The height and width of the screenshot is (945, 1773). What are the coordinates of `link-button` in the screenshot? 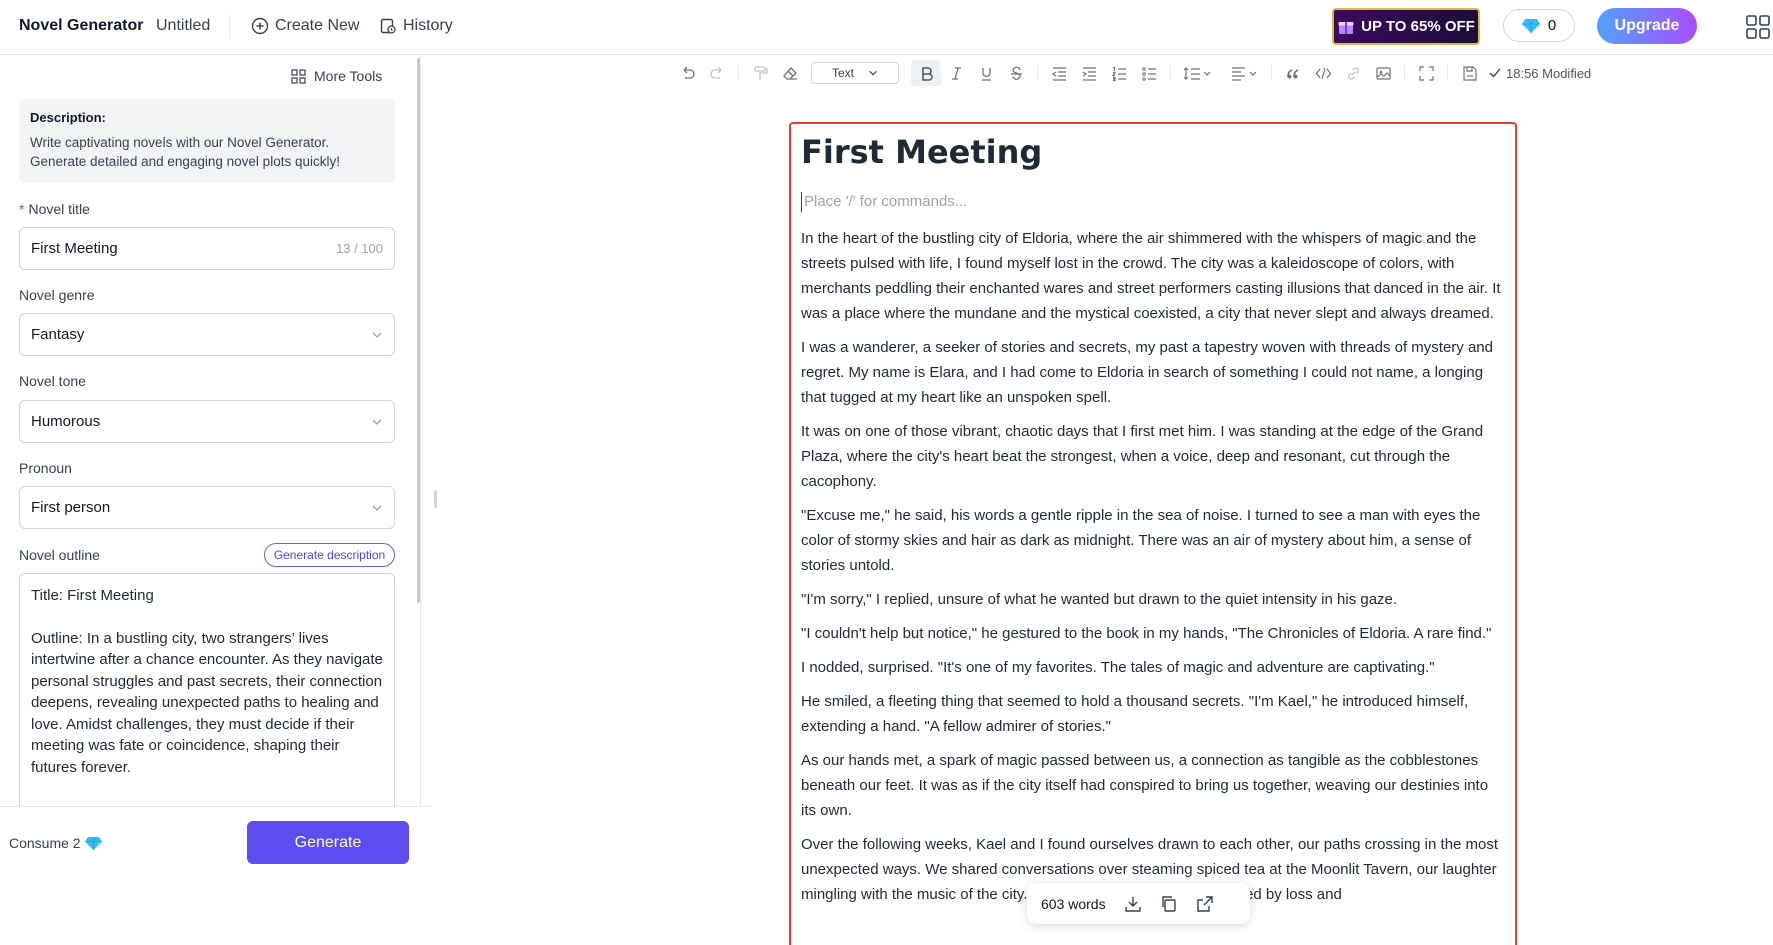 It's located at (1353, 73).